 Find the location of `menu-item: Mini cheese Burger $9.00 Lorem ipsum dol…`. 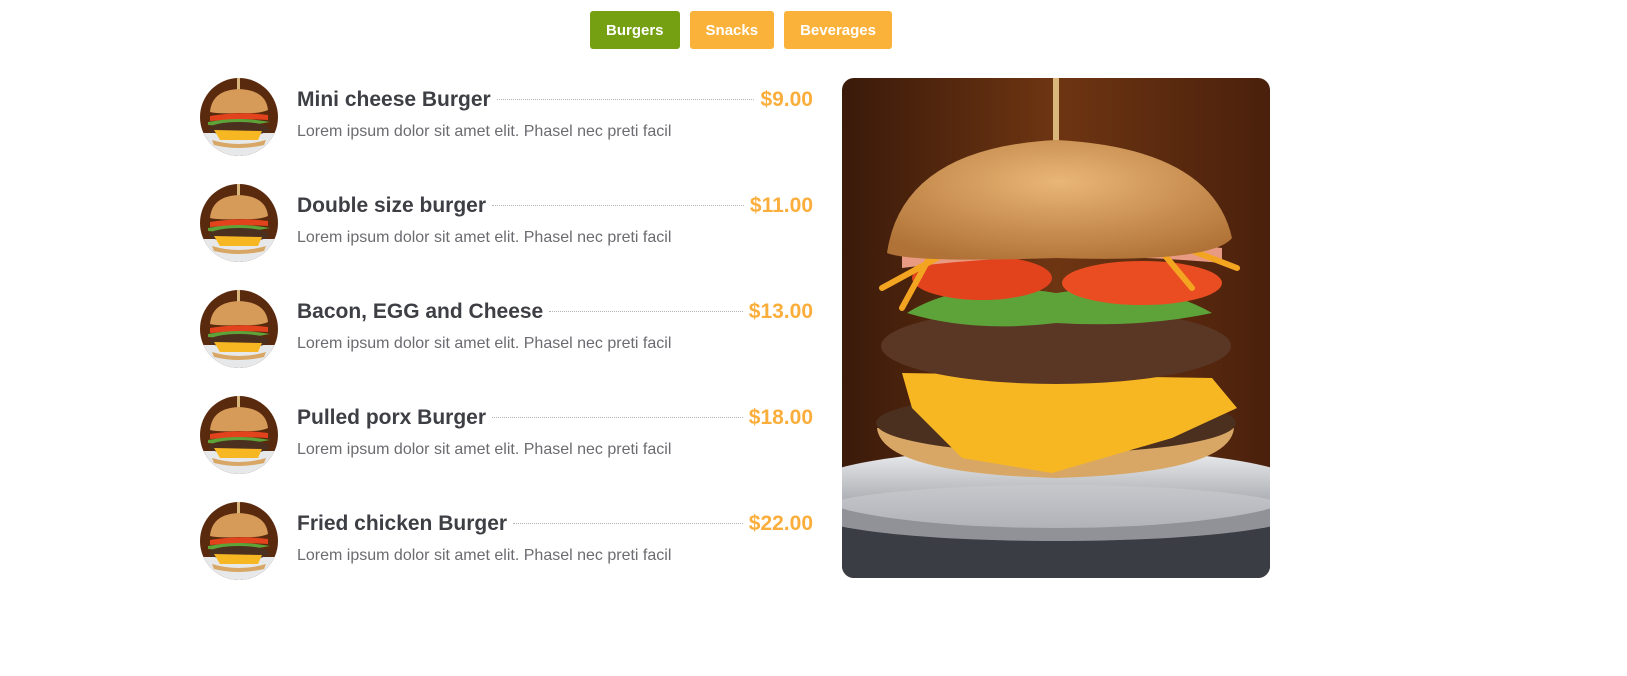

menu-item: Mini cheese Burger $9.00 Lorem ipsum dol… is located at coordinates (506, 131).